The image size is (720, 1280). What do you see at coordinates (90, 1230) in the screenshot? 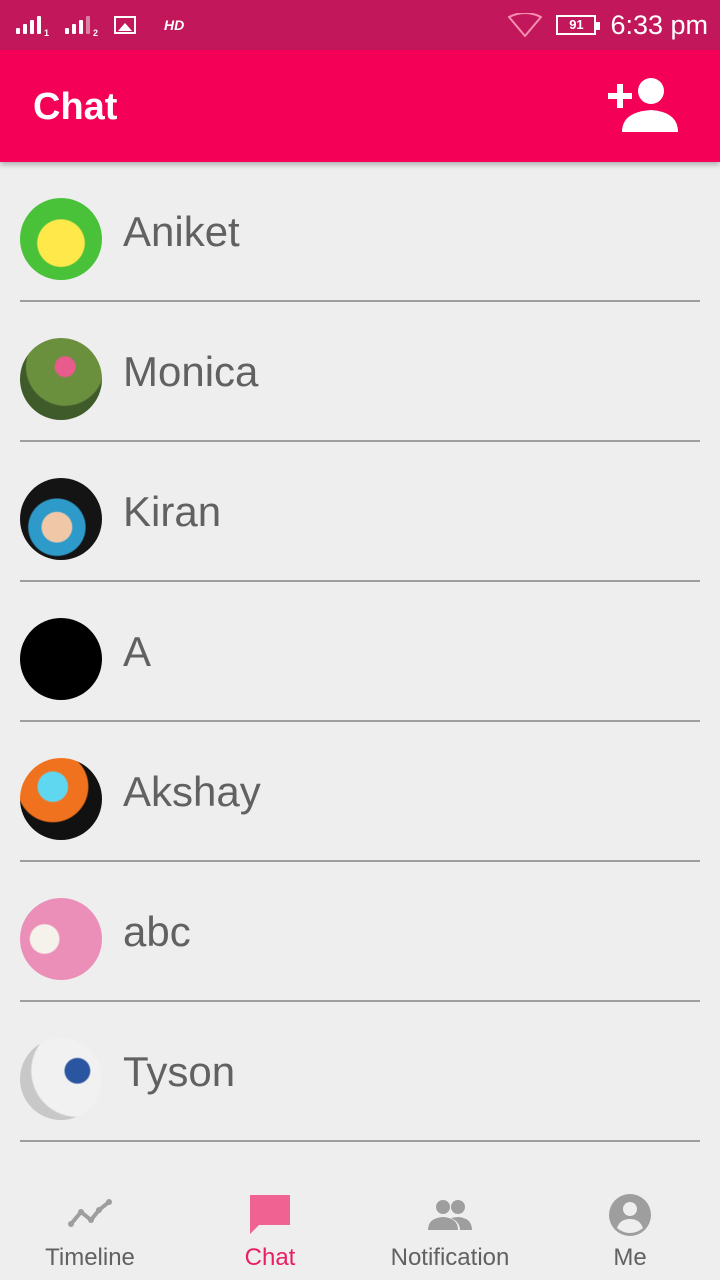
I see `nav-timeline: Timeline` at bounding box center [90, 1230].